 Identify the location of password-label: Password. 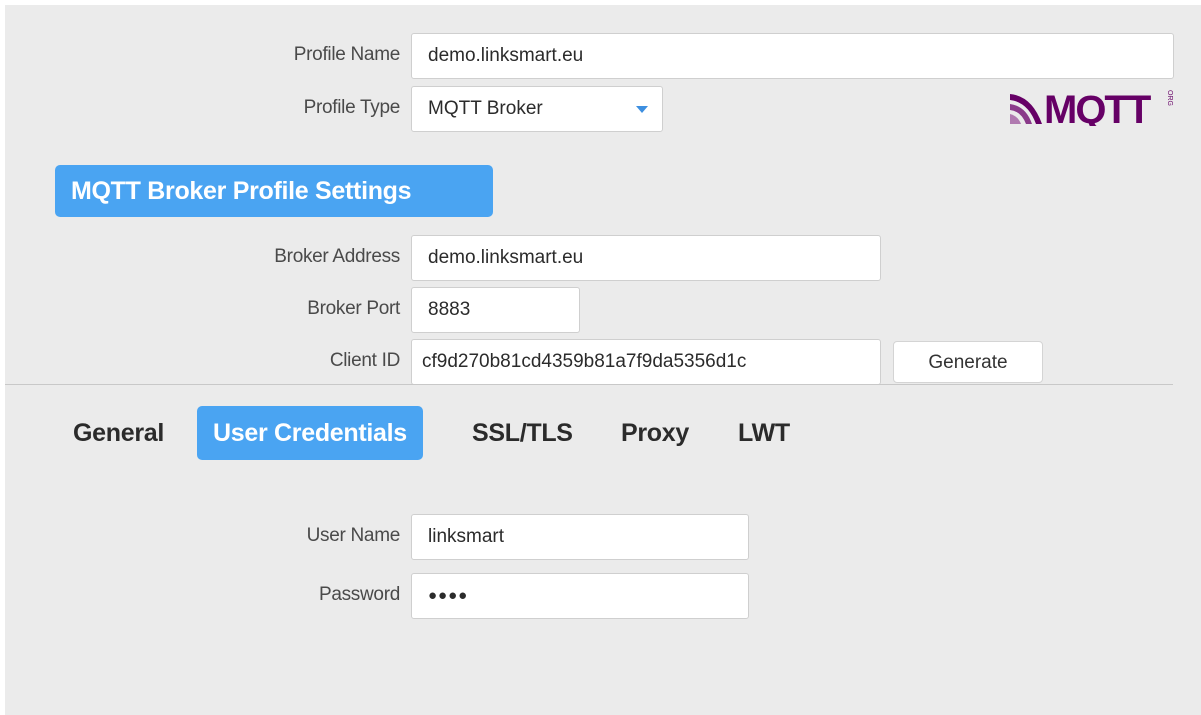
(359, 594).